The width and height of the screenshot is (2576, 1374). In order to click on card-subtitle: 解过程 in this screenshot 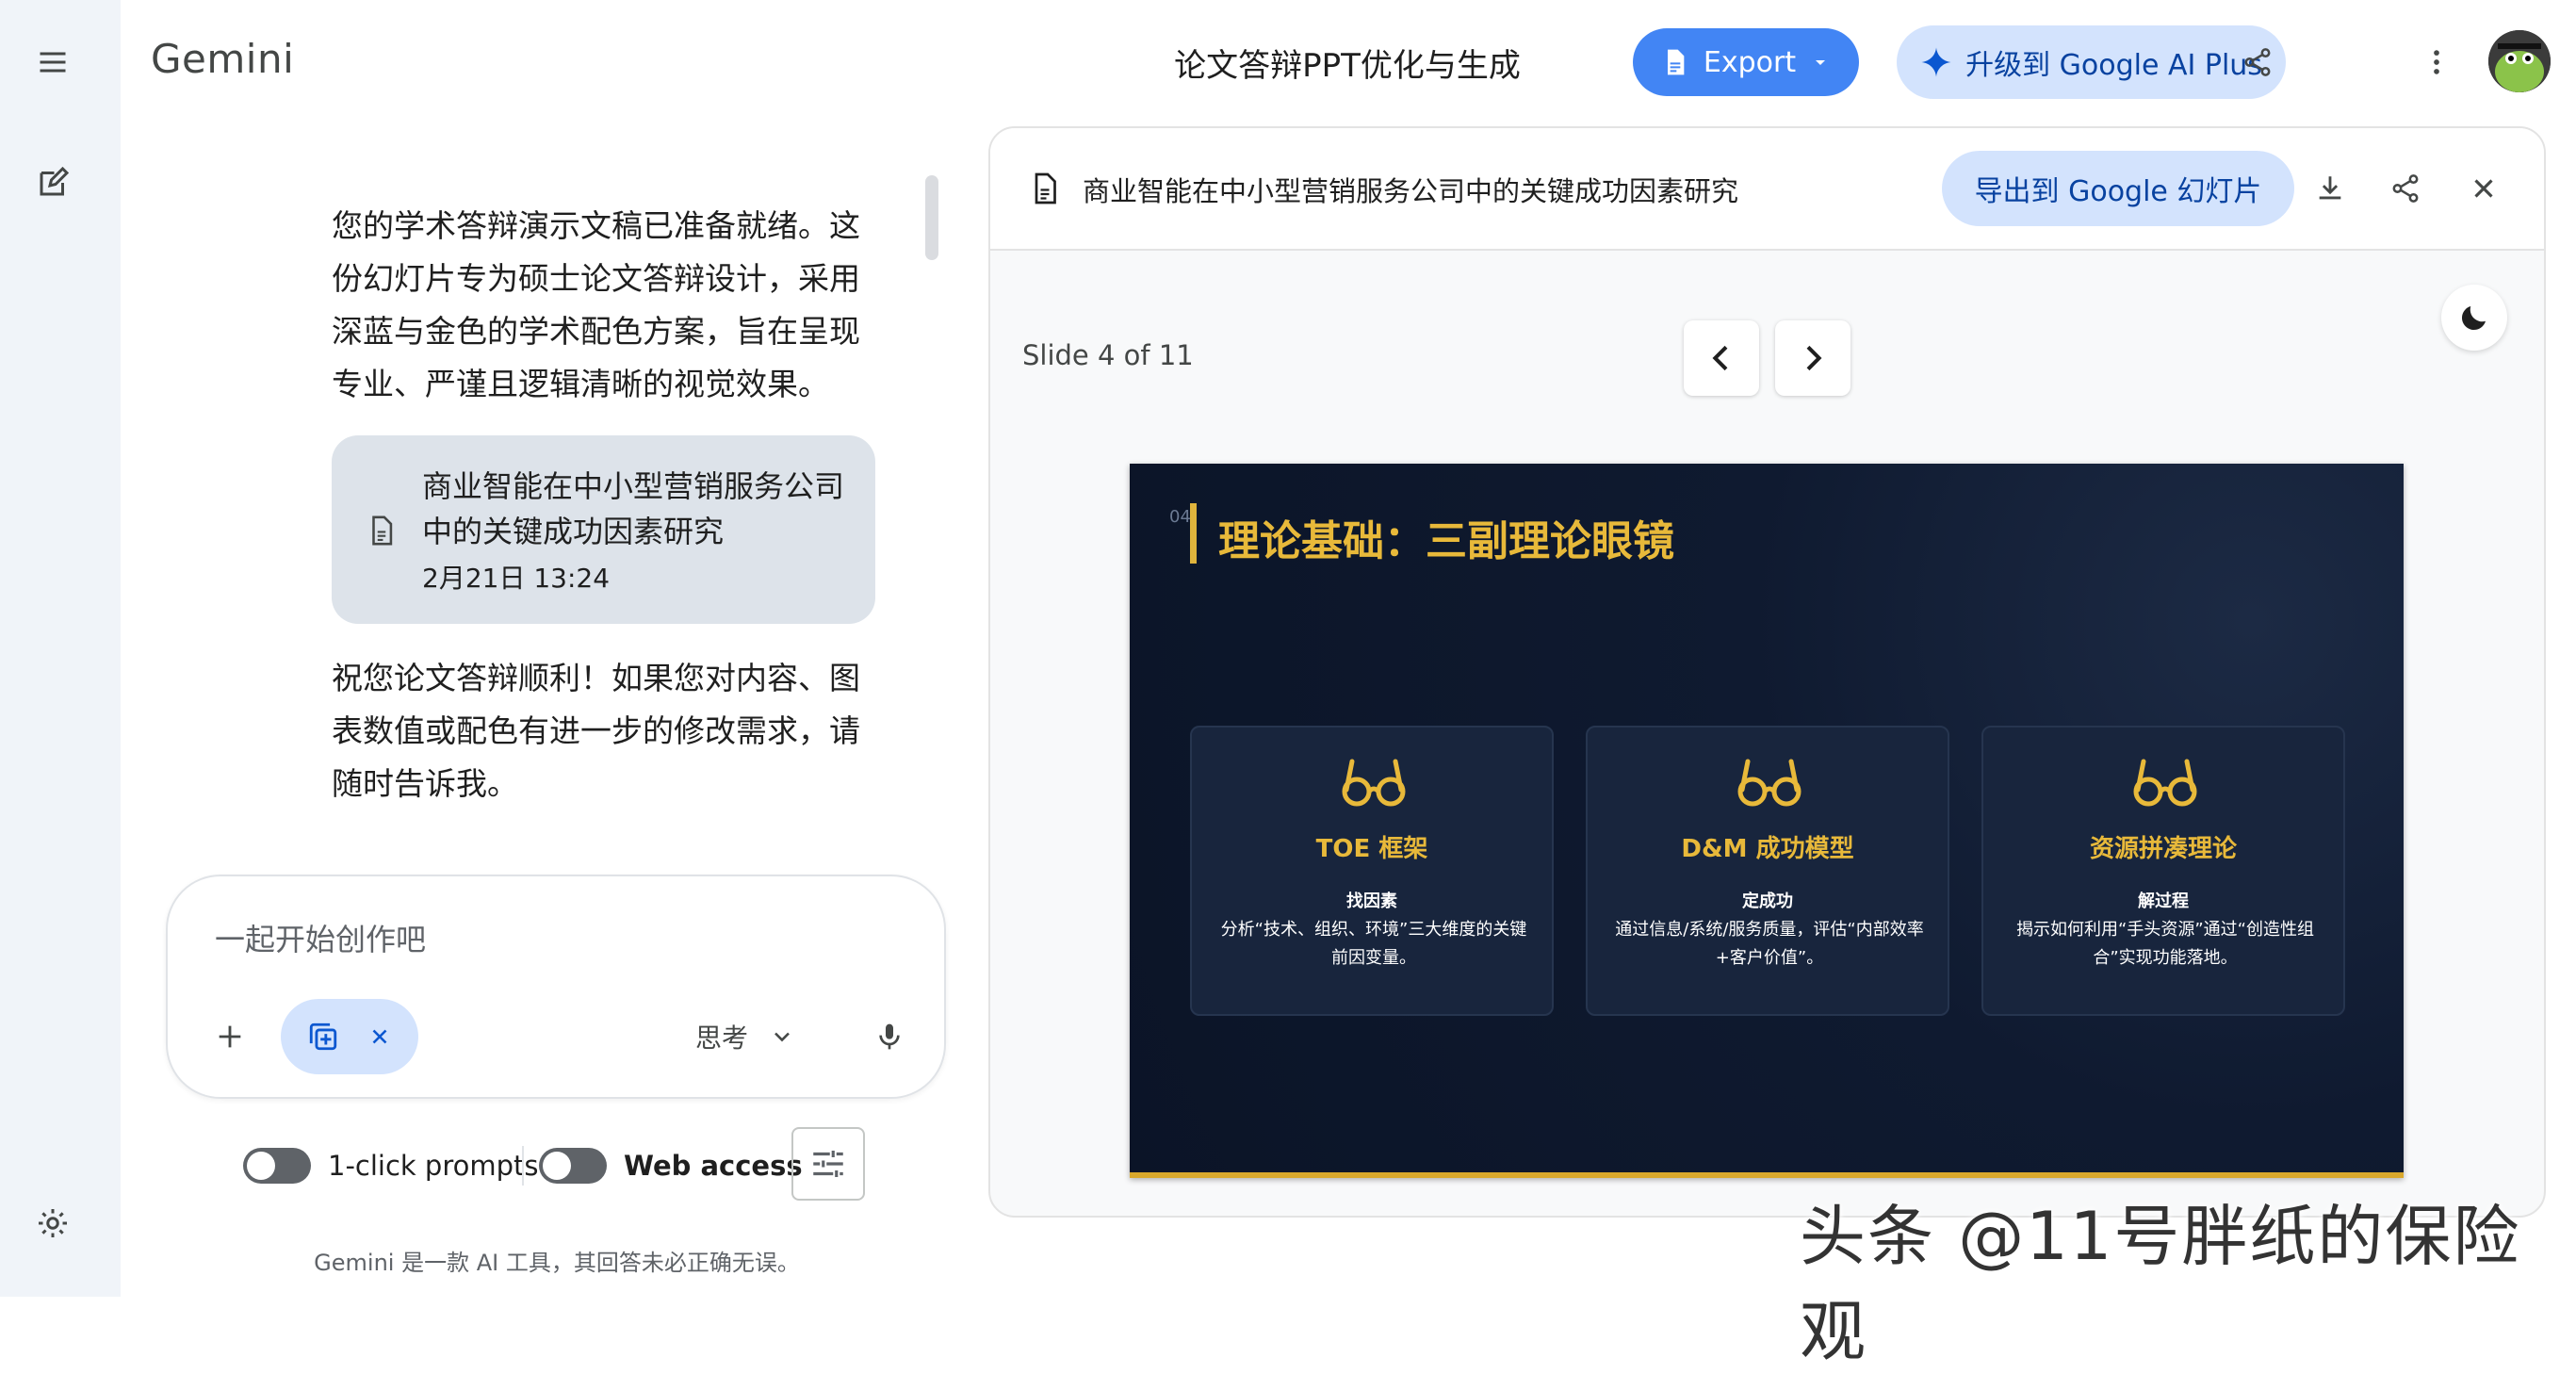, I will do `click(2163, 901)`.